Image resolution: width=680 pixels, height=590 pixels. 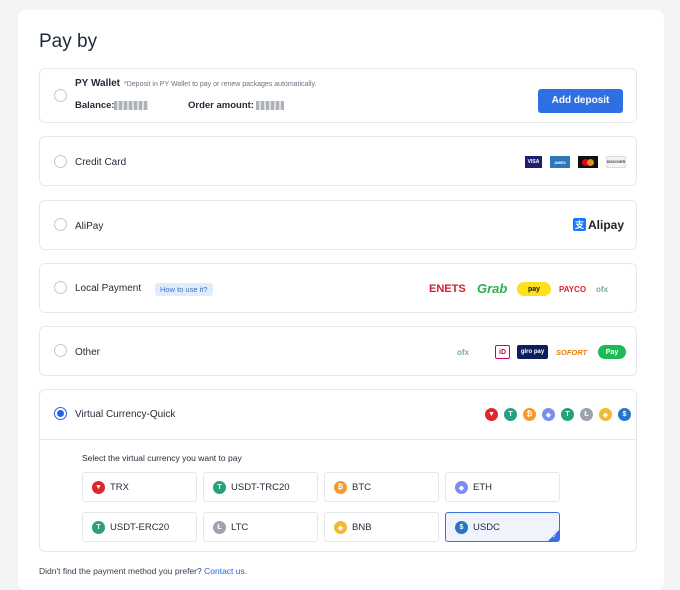 I want to click on discover-logo: DISCOVER, so click(x=616, y=162).